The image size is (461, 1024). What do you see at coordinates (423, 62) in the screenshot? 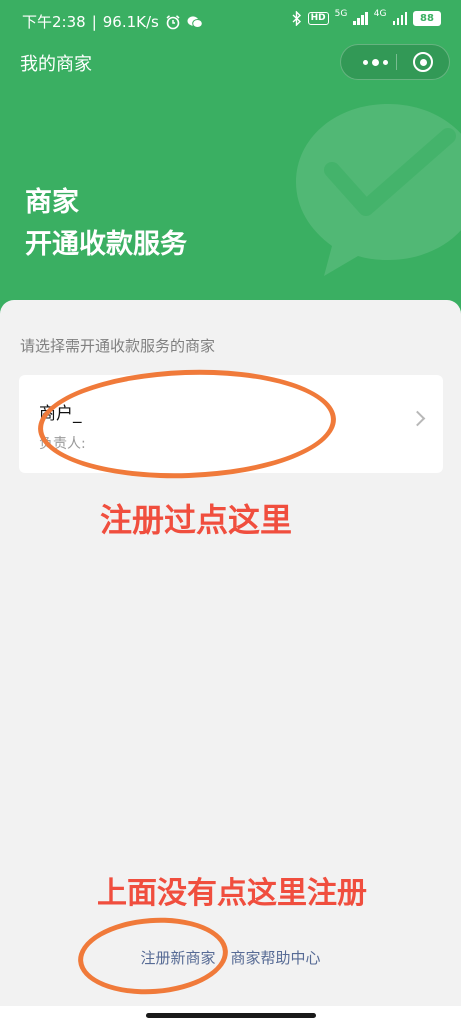
I see `close-mini-program-icon` at bounding box center [423, 62].